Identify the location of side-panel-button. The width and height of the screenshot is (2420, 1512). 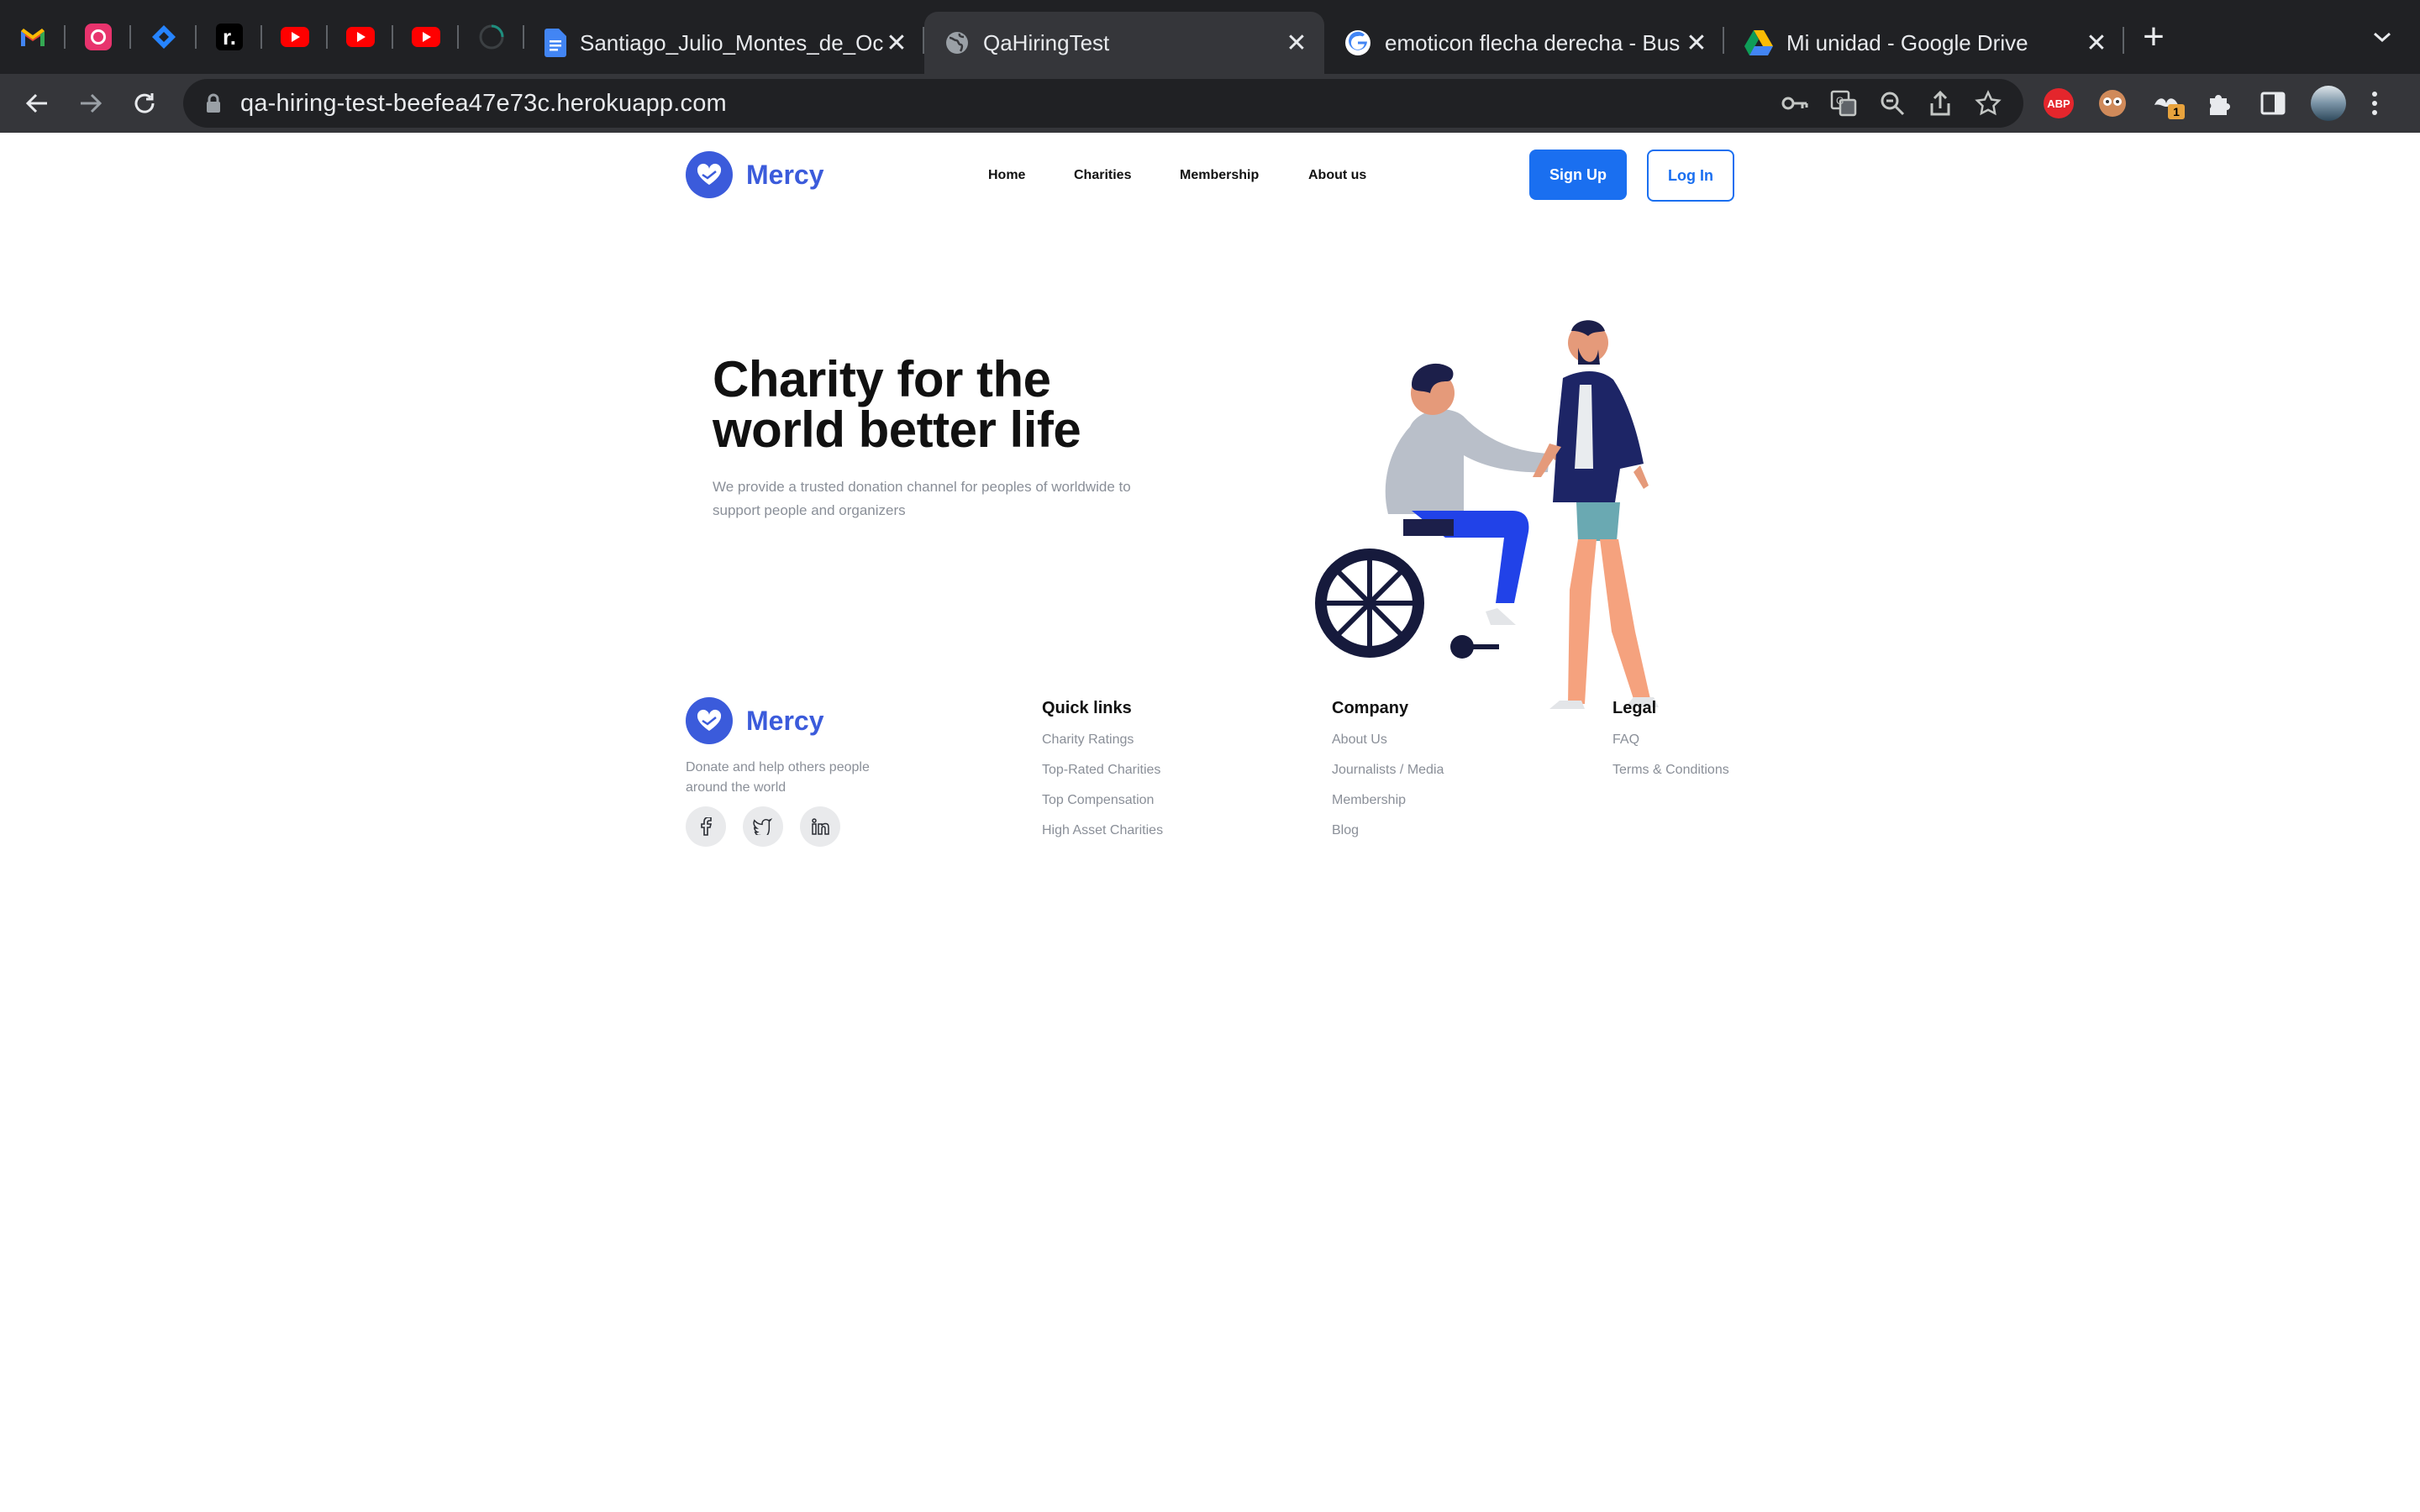
(2273, 103).